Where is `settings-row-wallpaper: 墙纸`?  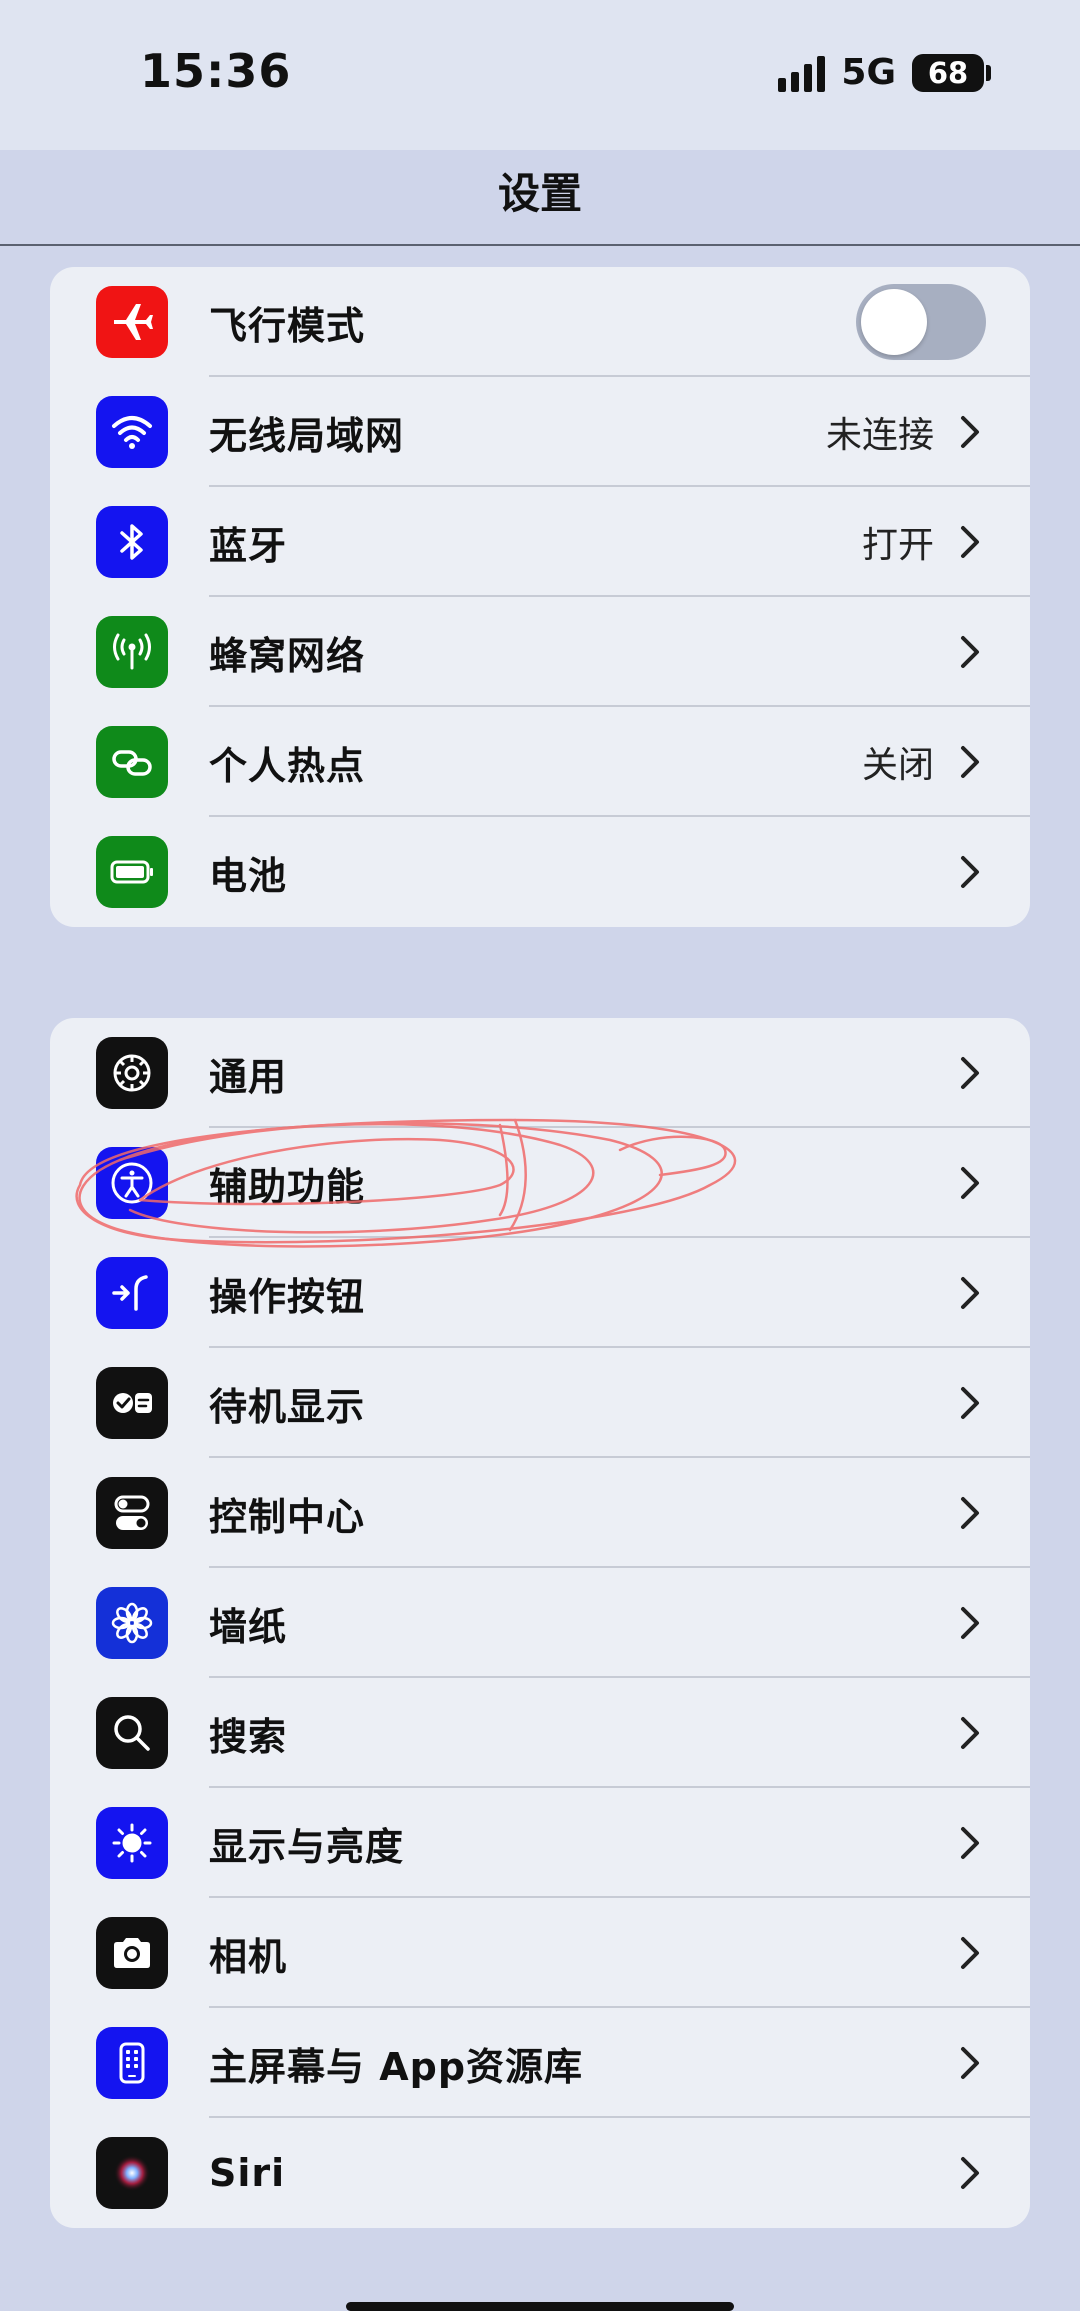 settings-row-wallpaper: 墙纸 is located at coordinates (540, 1623).